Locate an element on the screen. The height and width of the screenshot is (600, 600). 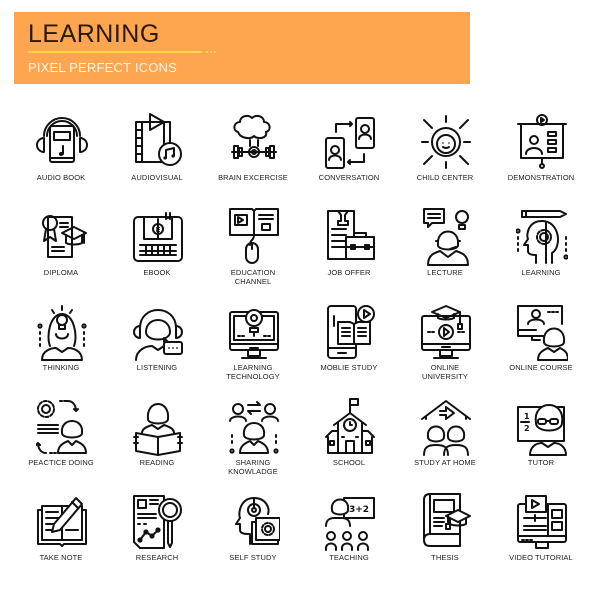
learning-technology-icon is located at coordinates (254, 334).